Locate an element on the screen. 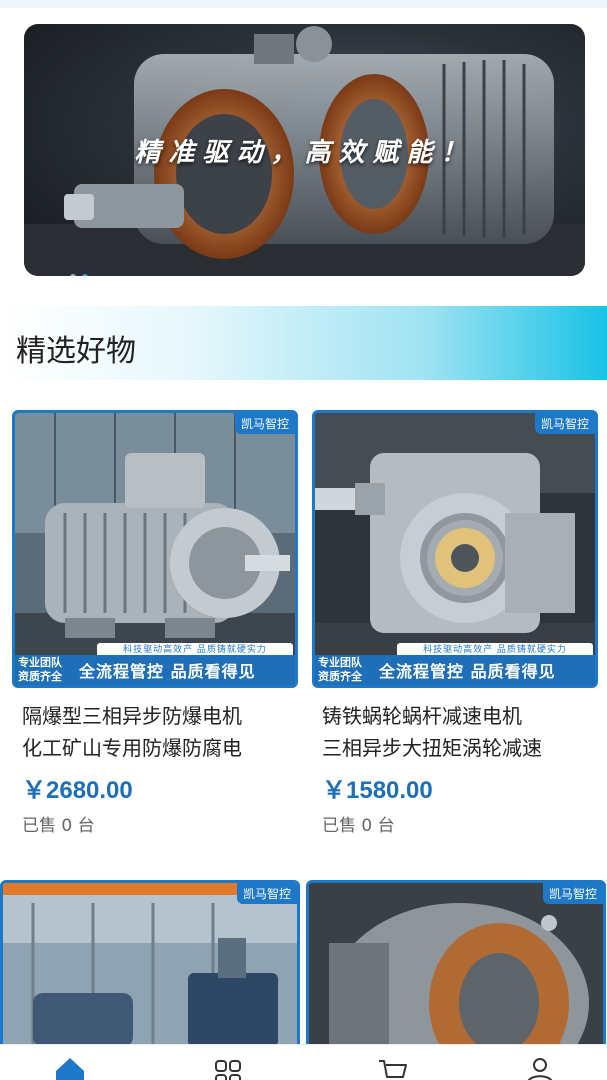 Image resolution: width=607 pixels, height=1080 pixels. cart-icon is located at coordinates (393, 1069).